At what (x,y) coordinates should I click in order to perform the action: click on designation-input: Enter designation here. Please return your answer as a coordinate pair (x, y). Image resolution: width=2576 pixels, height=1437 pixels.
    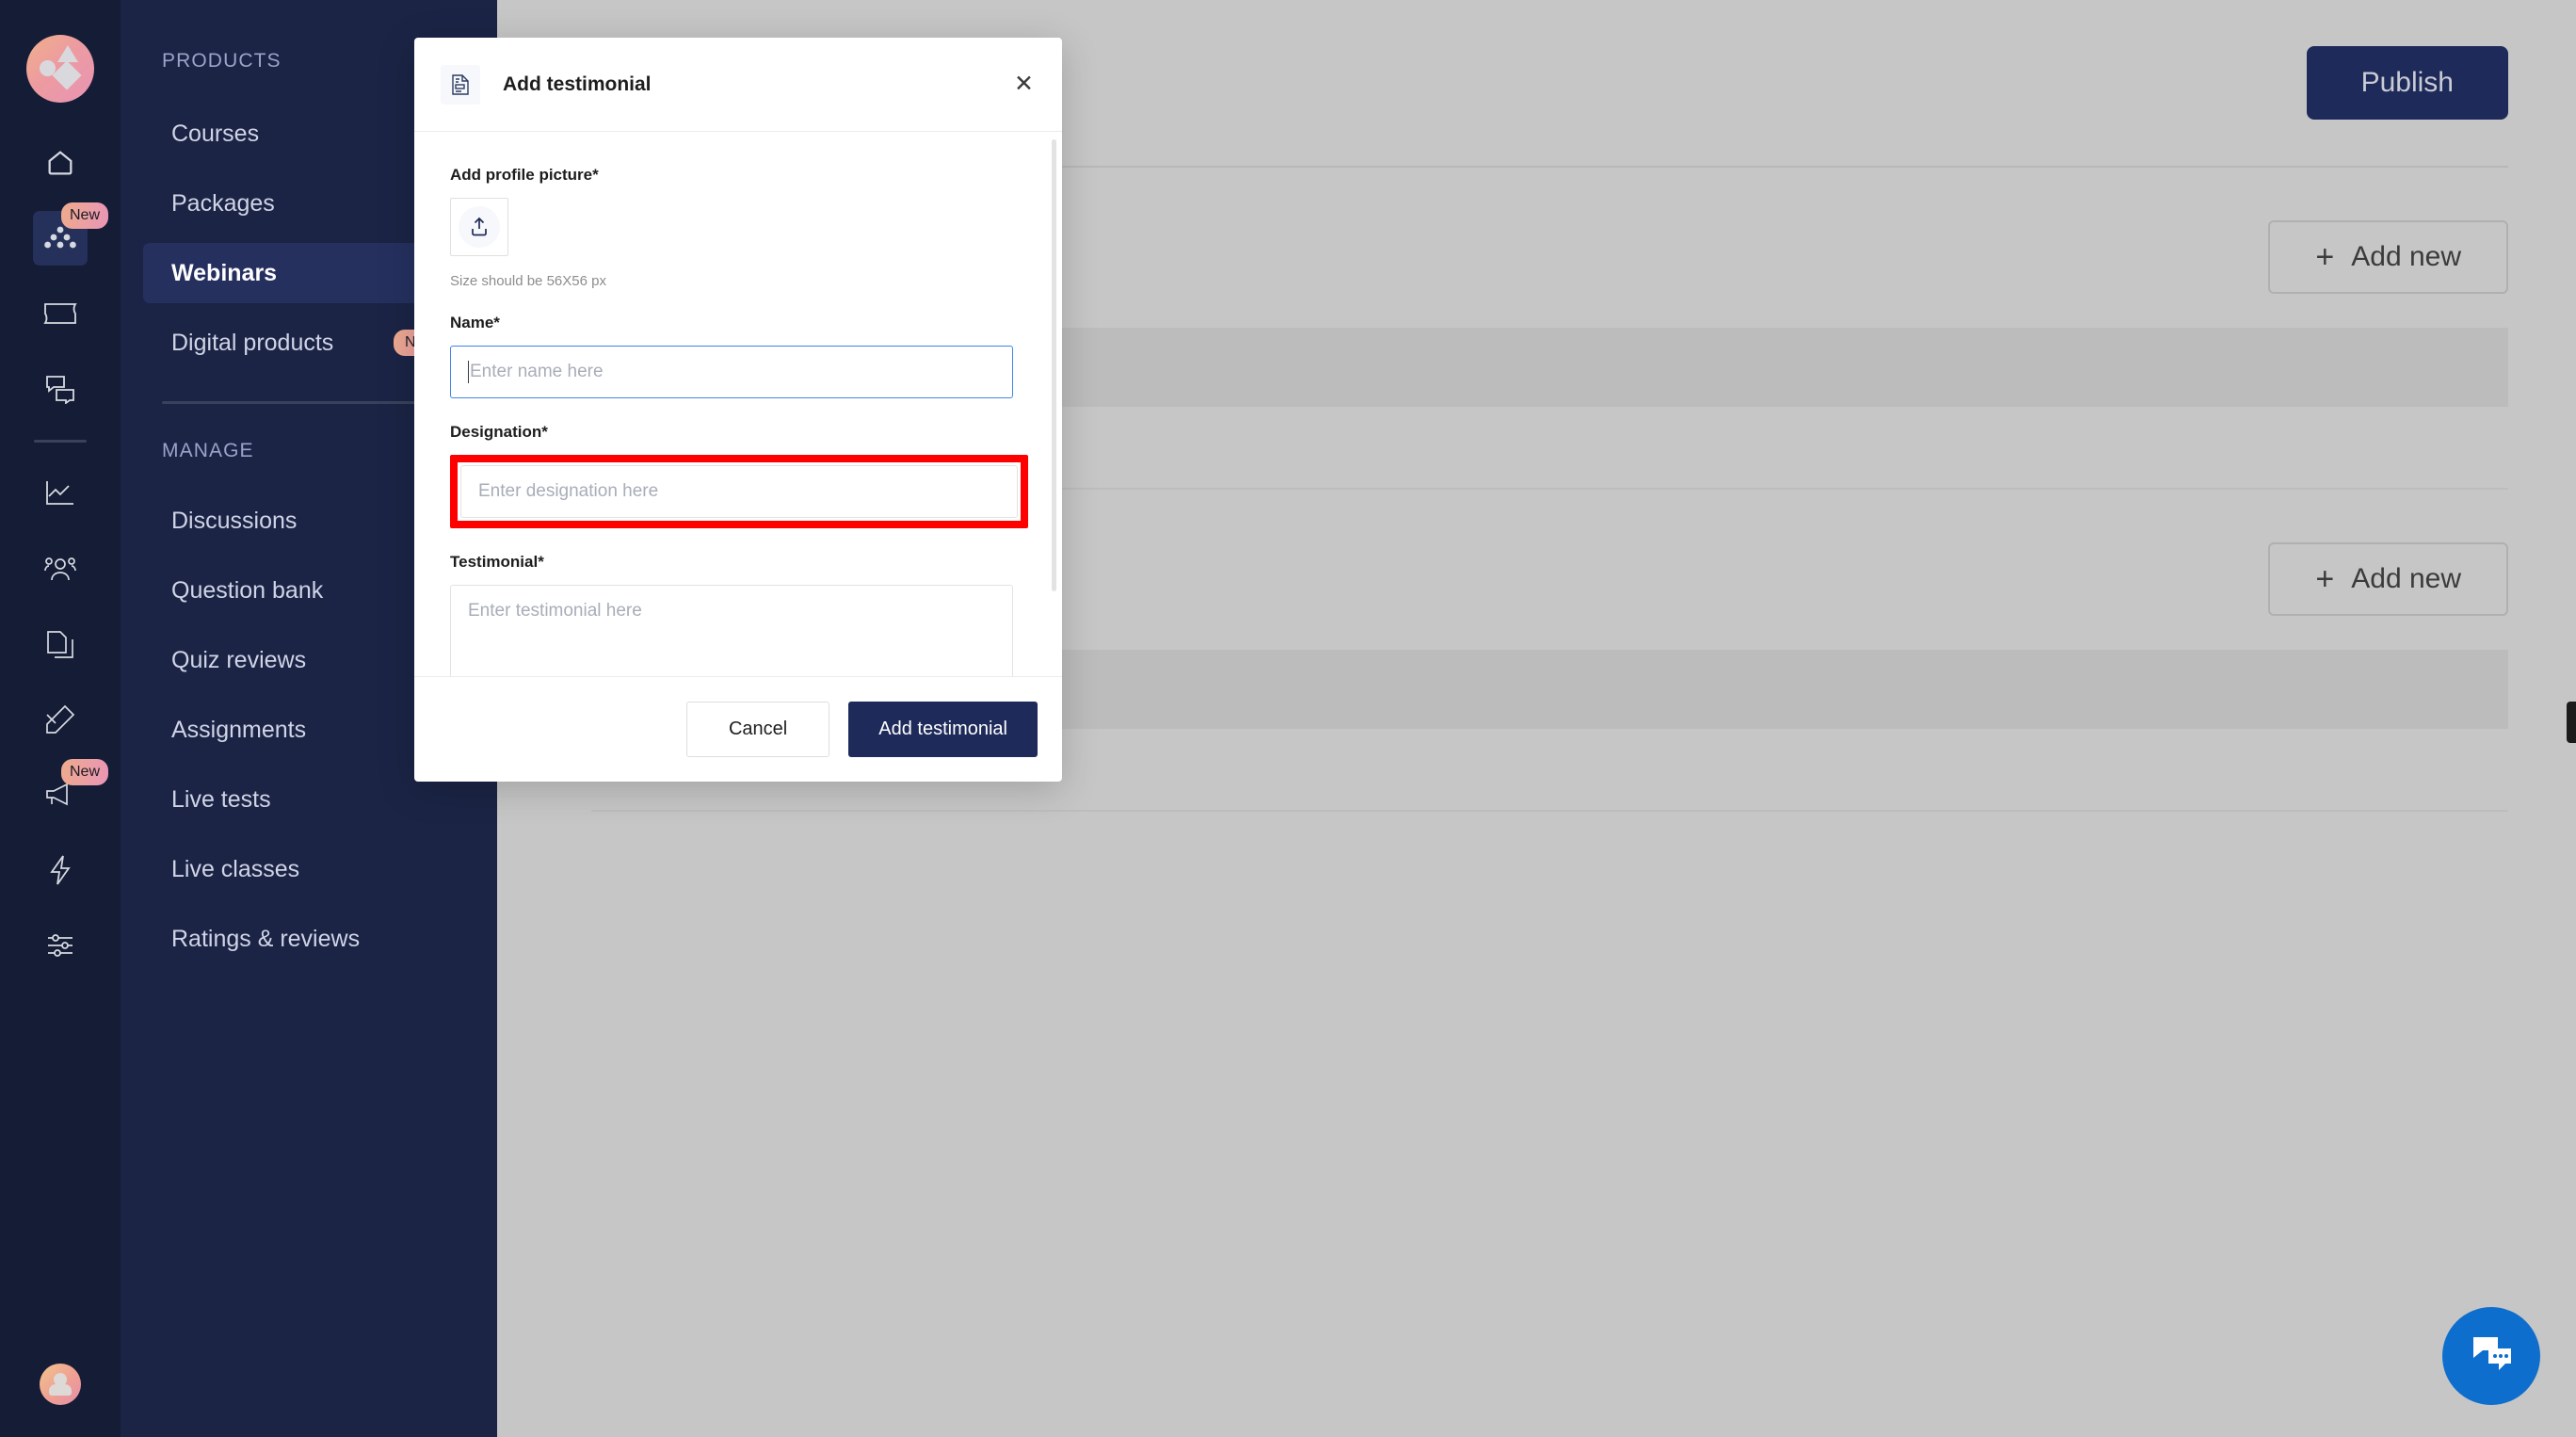
    Looking at the image, I should click on (739, 492).